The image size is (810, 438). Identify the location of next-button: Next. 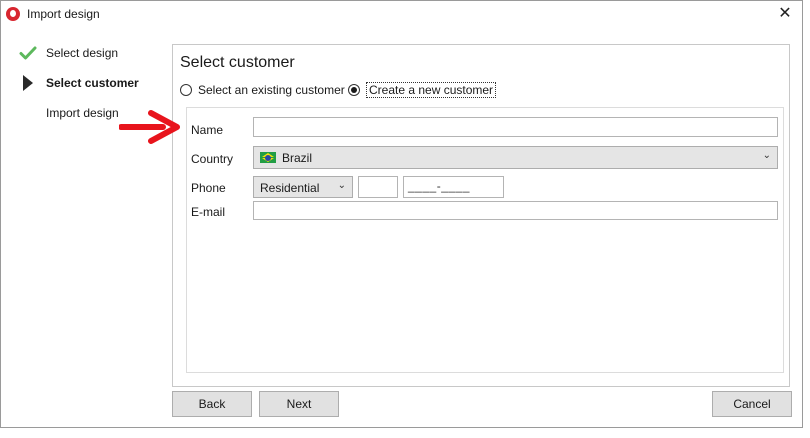
(299, 404).